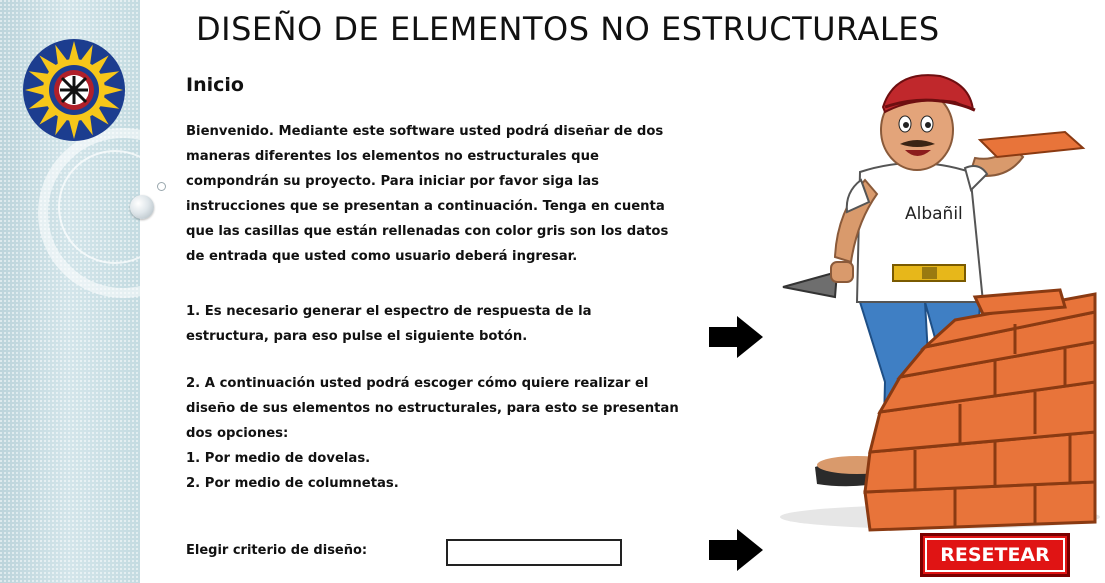 The width and height of the screenshot is (1105, 583). I want to click on criteria-dropdown, so click(534, 552).